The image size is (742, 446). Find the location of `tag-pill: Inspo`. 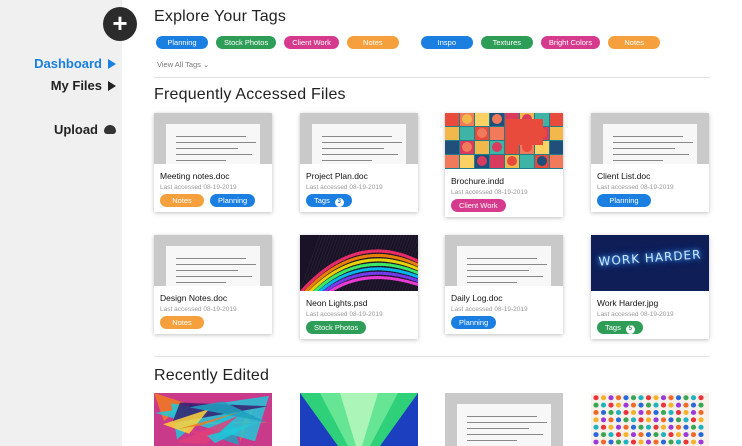

tag-pill: Inspo is located at coordinates (446, 42).